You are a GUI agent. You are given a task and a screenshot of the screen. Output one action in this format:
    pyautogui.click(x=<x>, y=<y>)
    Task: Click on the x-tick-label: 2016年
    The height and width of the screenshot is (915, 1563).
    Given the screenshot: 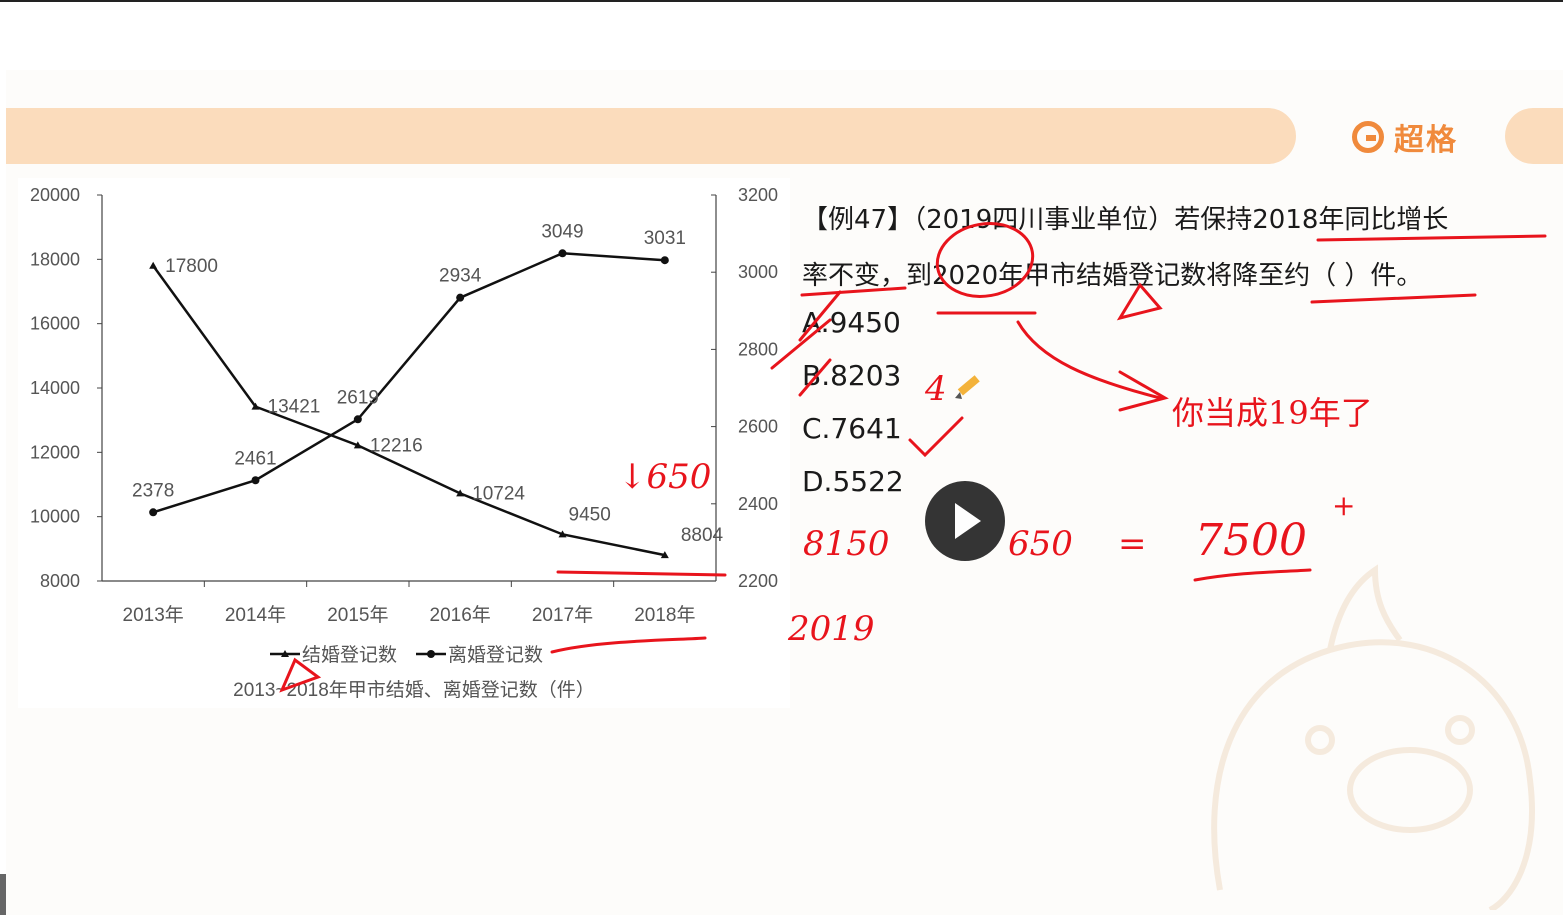 What is the action you would take?
    pyautogui.click(x=460, y=615)
    